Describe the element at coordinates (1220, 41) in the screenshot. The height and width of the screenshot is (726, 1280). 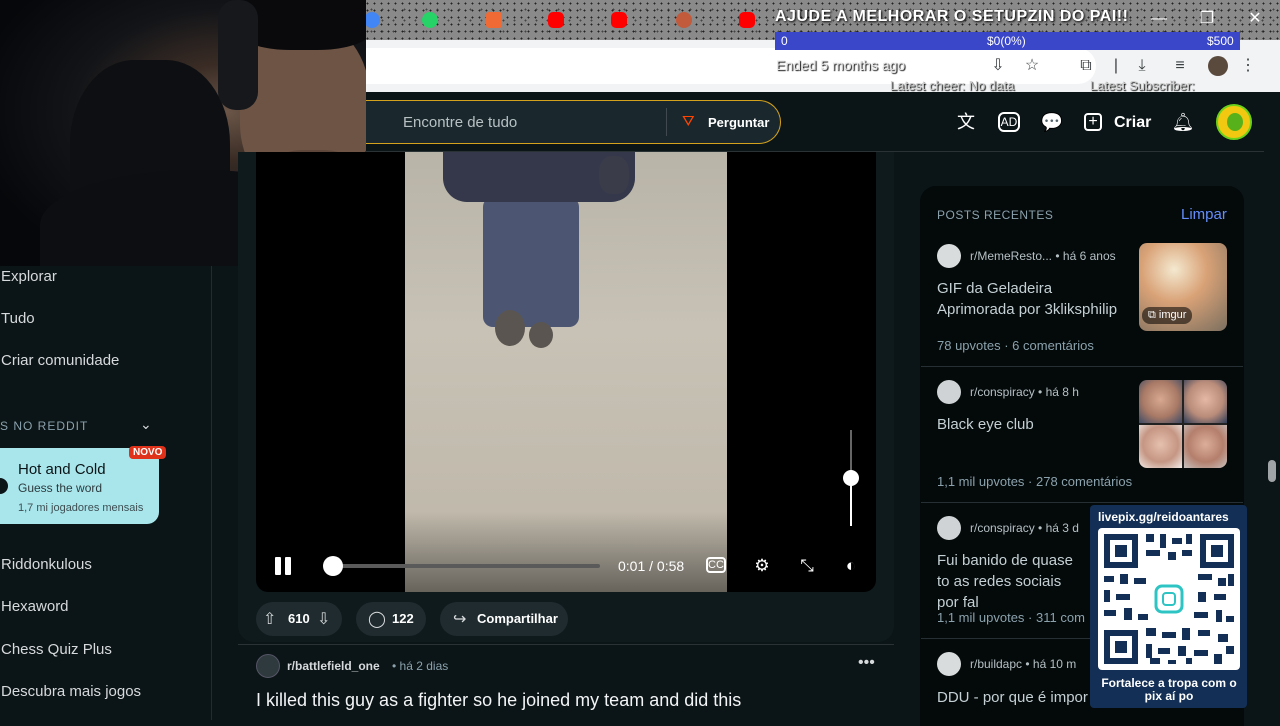
I see `goal-target: $500` at that location.